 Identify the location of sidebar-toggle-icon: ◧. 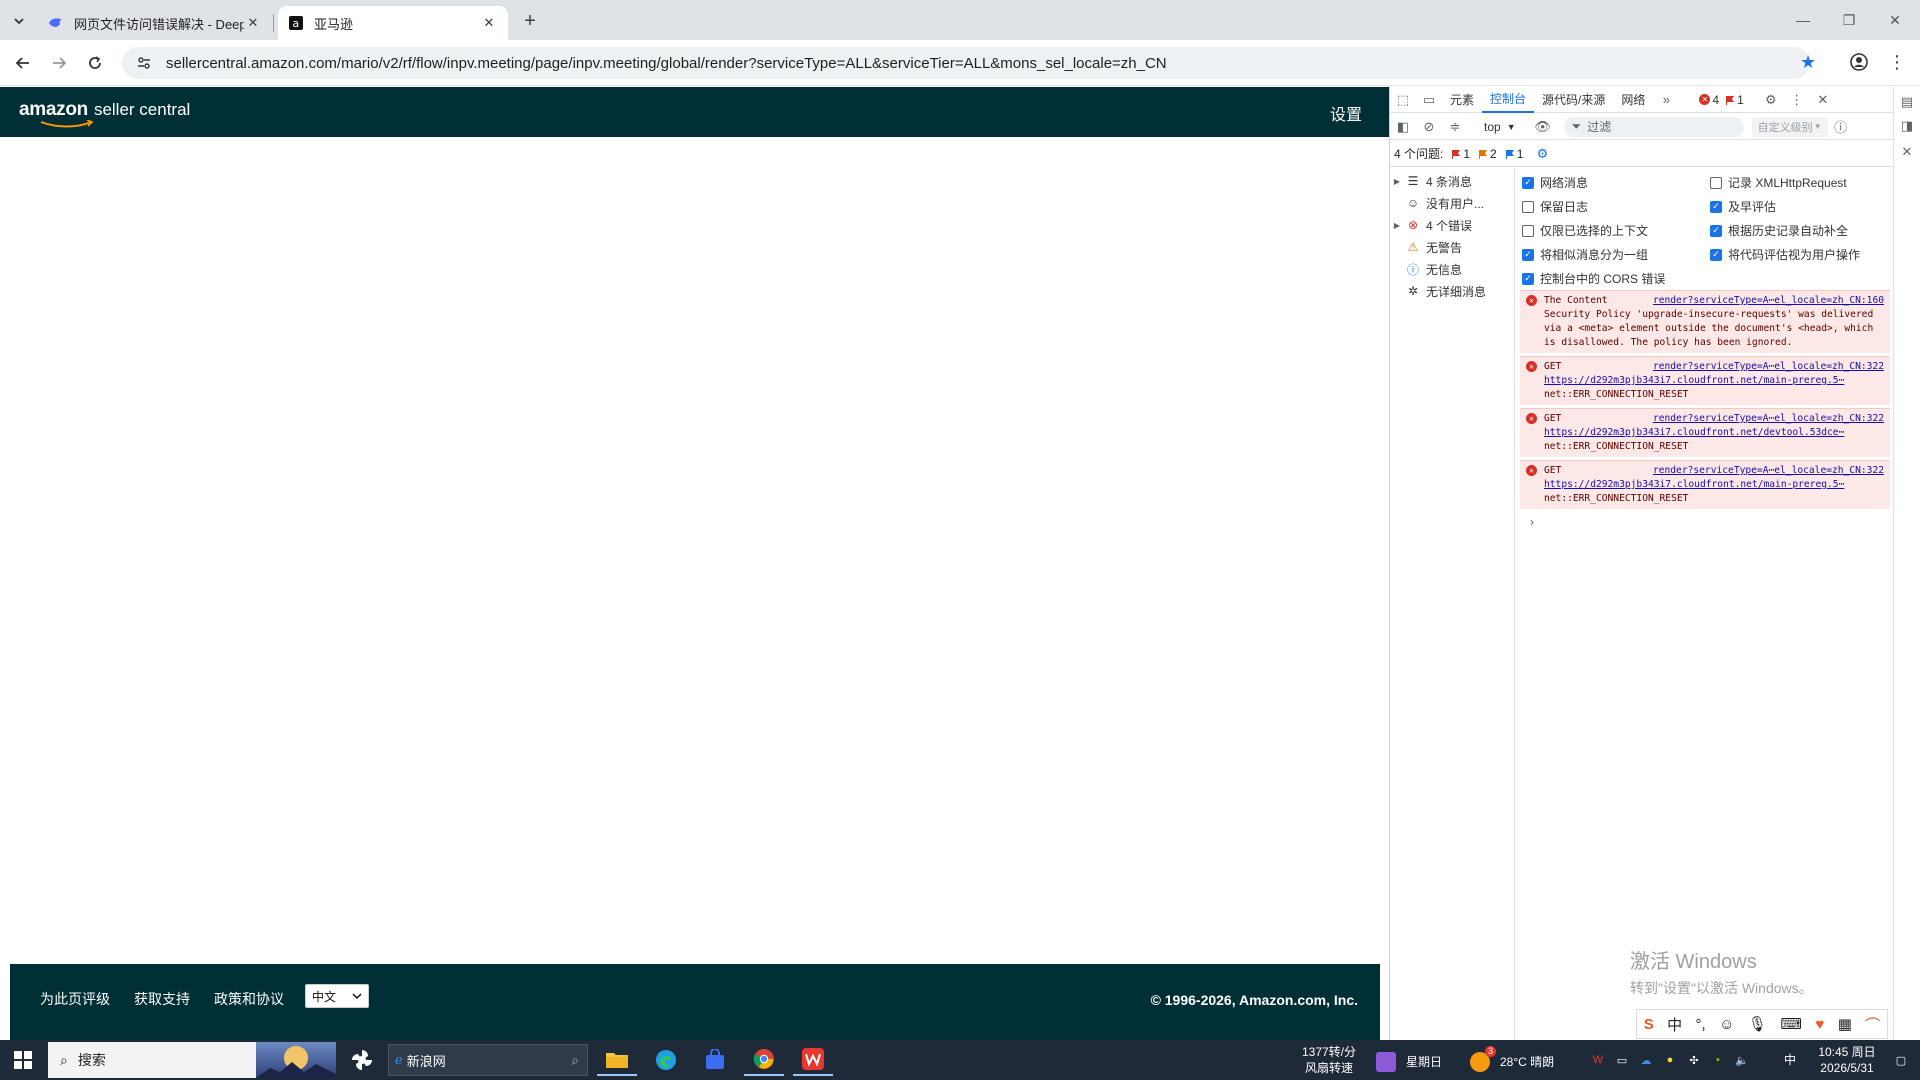
(1403, 127).